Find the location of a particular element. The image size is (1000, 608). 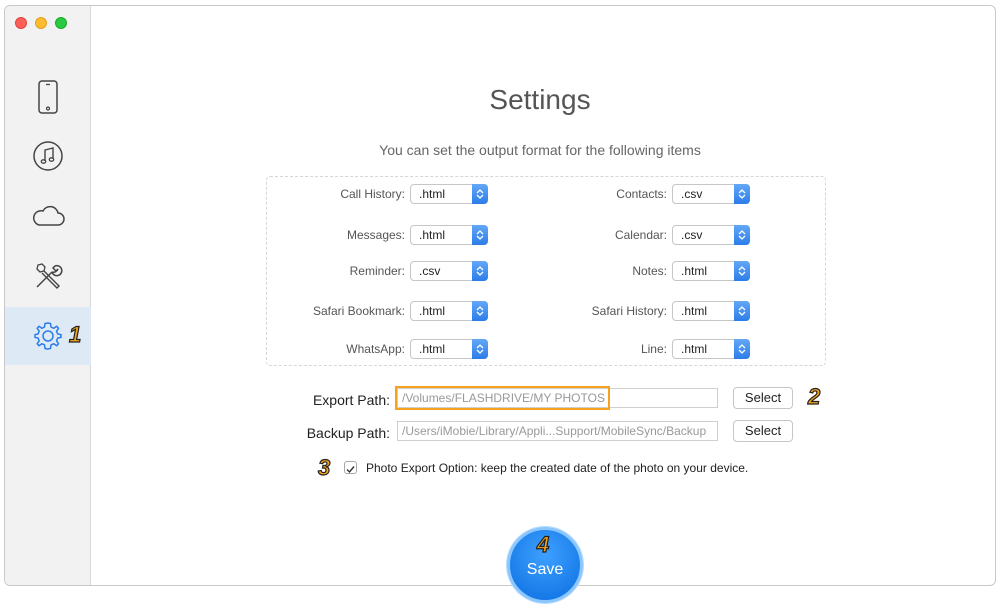

format-select-safari-history: .html is located at coordinates (711, 311).